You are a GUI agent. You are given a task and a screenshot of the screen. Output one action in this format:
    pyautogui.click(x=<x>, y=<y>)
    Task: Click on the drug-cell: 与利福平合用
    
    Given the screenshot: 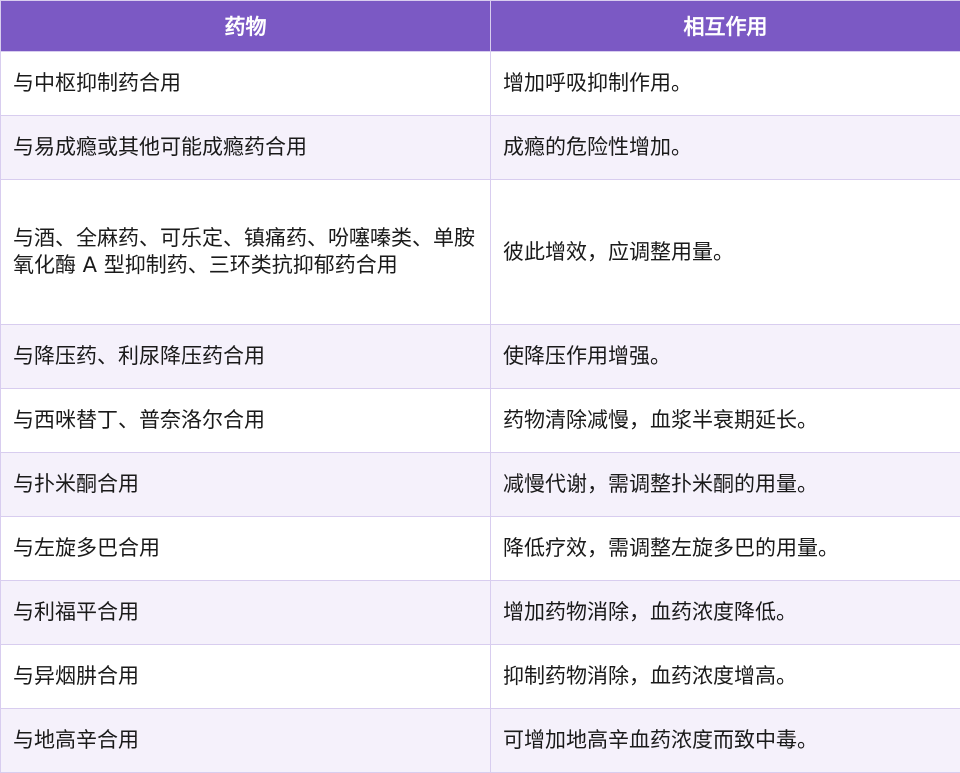 What is the action you would take?
    pyautogui.click(x=246, y=613)
    